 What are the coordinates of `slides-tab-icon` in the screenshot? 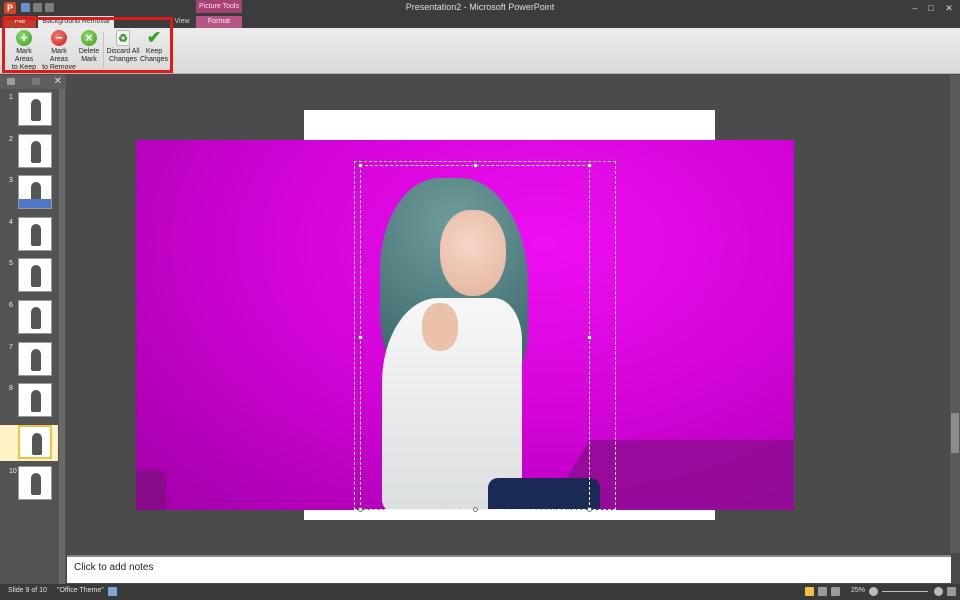 It's located at (11, 81).